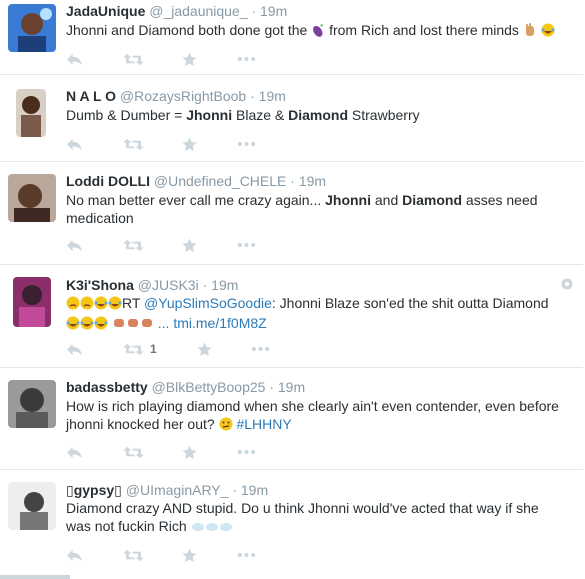 Image resolution: width=585 pixels, height=579 pixels. I want to click on tweet-link: ... tmi.me/1f0M8Z, so click(212, 323).